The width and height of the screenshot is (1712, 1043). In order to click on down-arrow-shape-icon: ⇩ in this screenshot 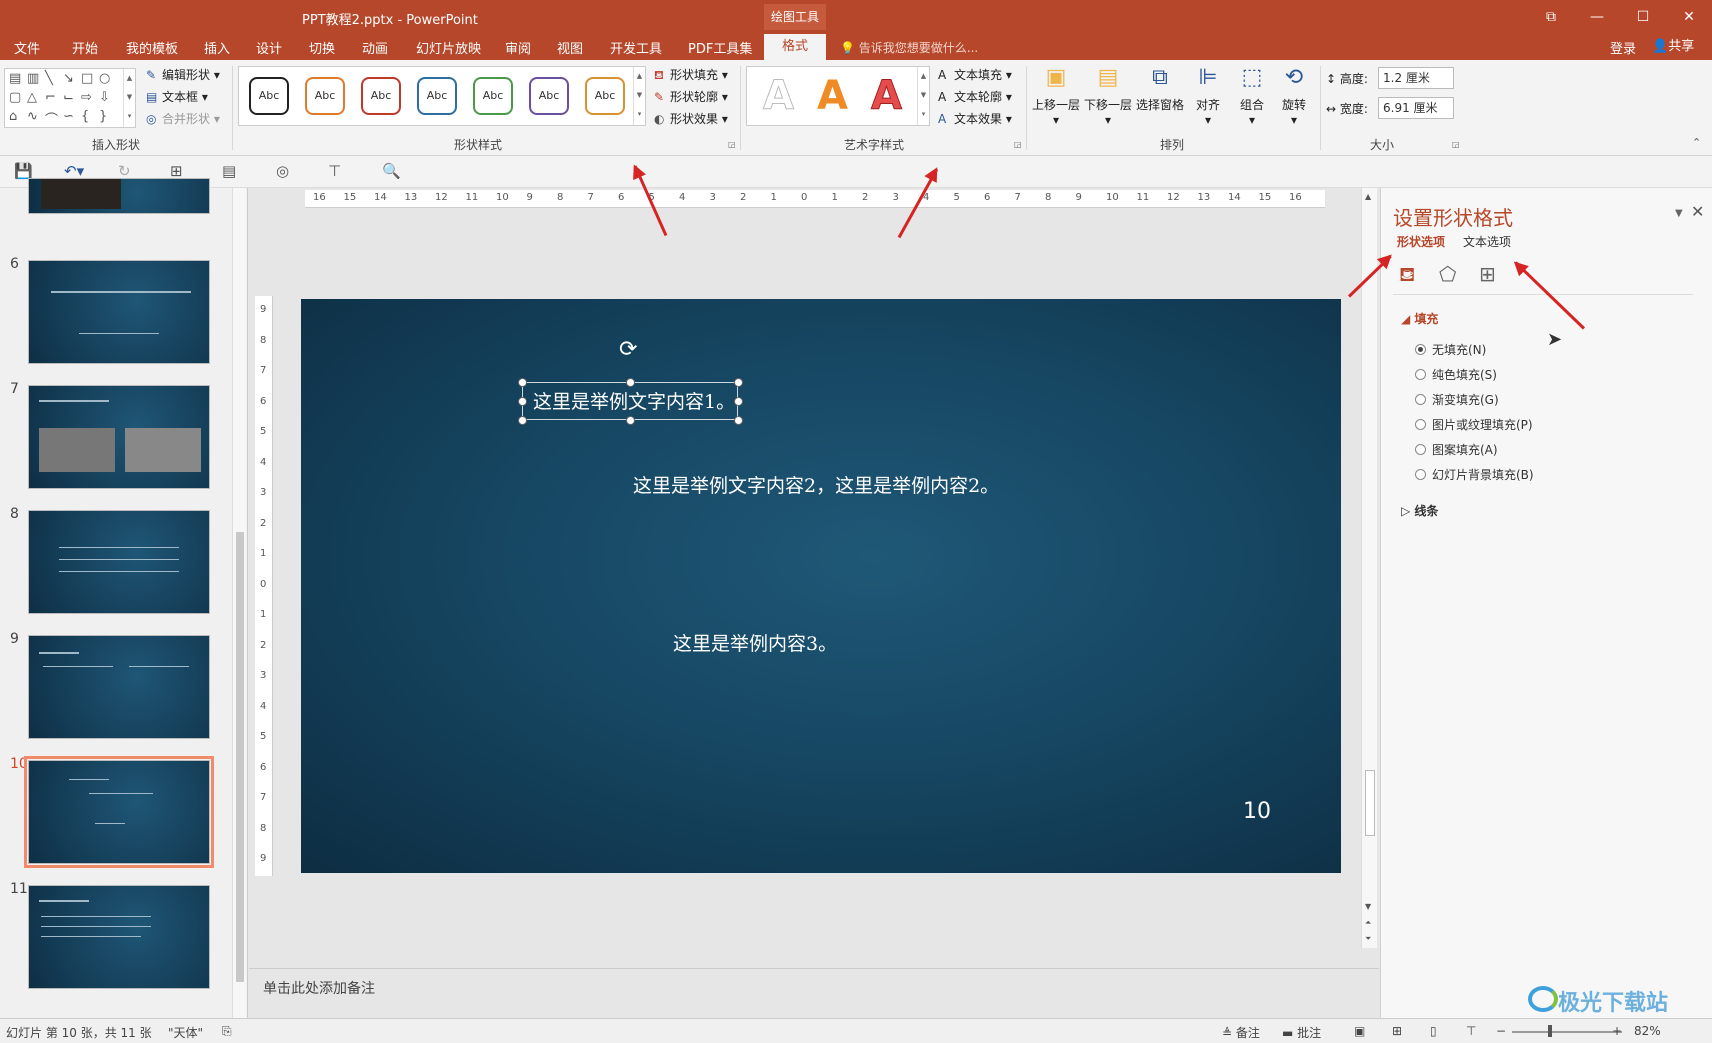, I will do `click(104, 97)`.